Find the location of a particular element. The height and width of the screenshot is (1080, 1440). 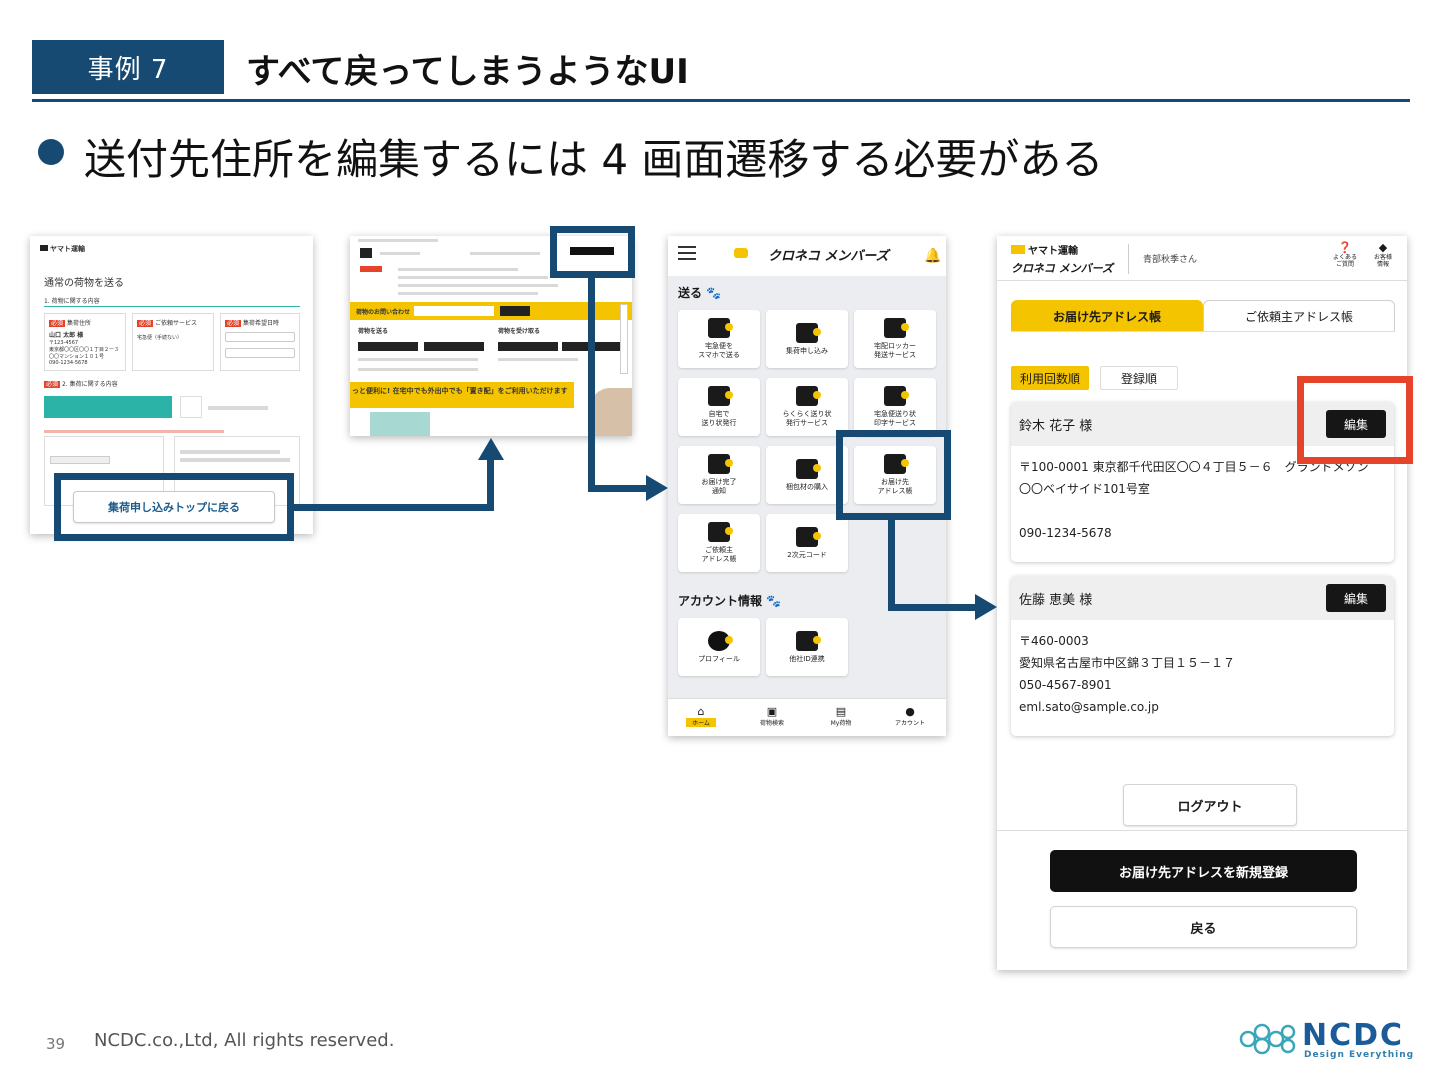

tracking-search-button is located at coordinates (515, 311).